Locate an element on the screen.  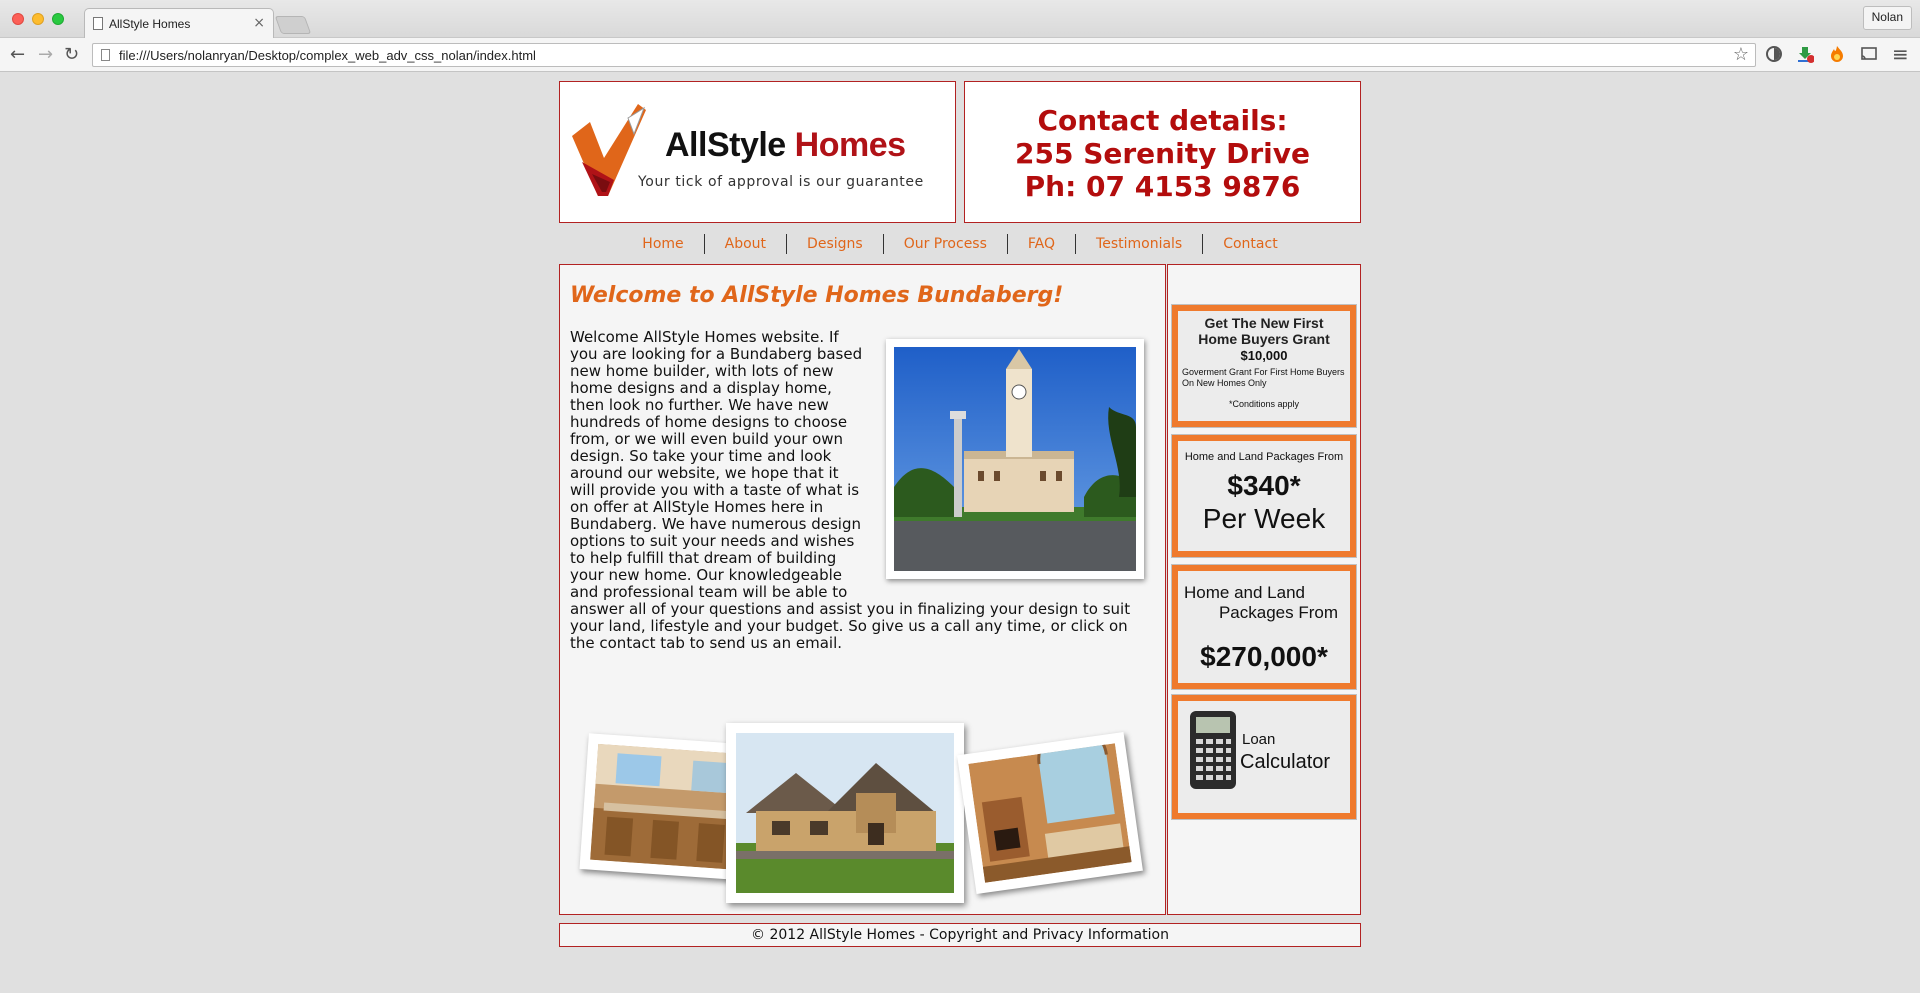
calculator-icon is located at coordinates (1213, 750).